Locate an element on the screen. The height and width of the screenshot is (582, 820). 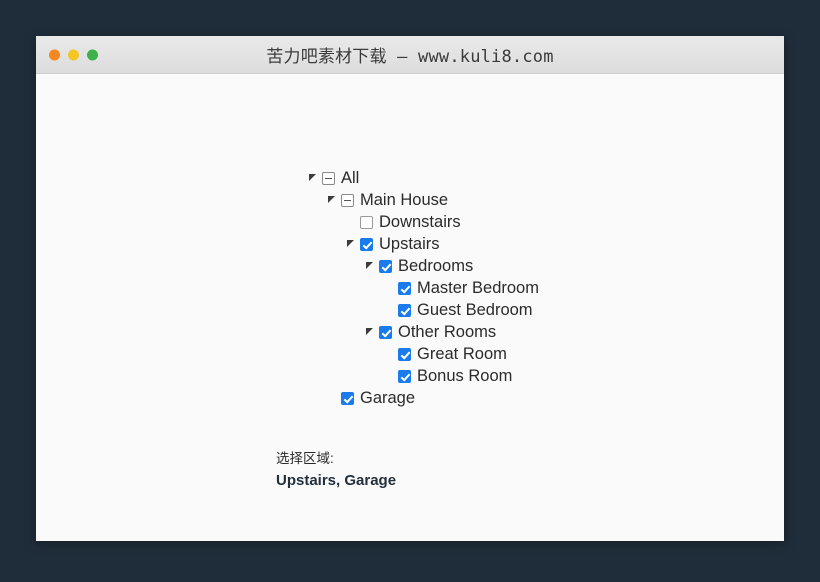
tree-node: Bedrooms is located at coordinates (422, 266).